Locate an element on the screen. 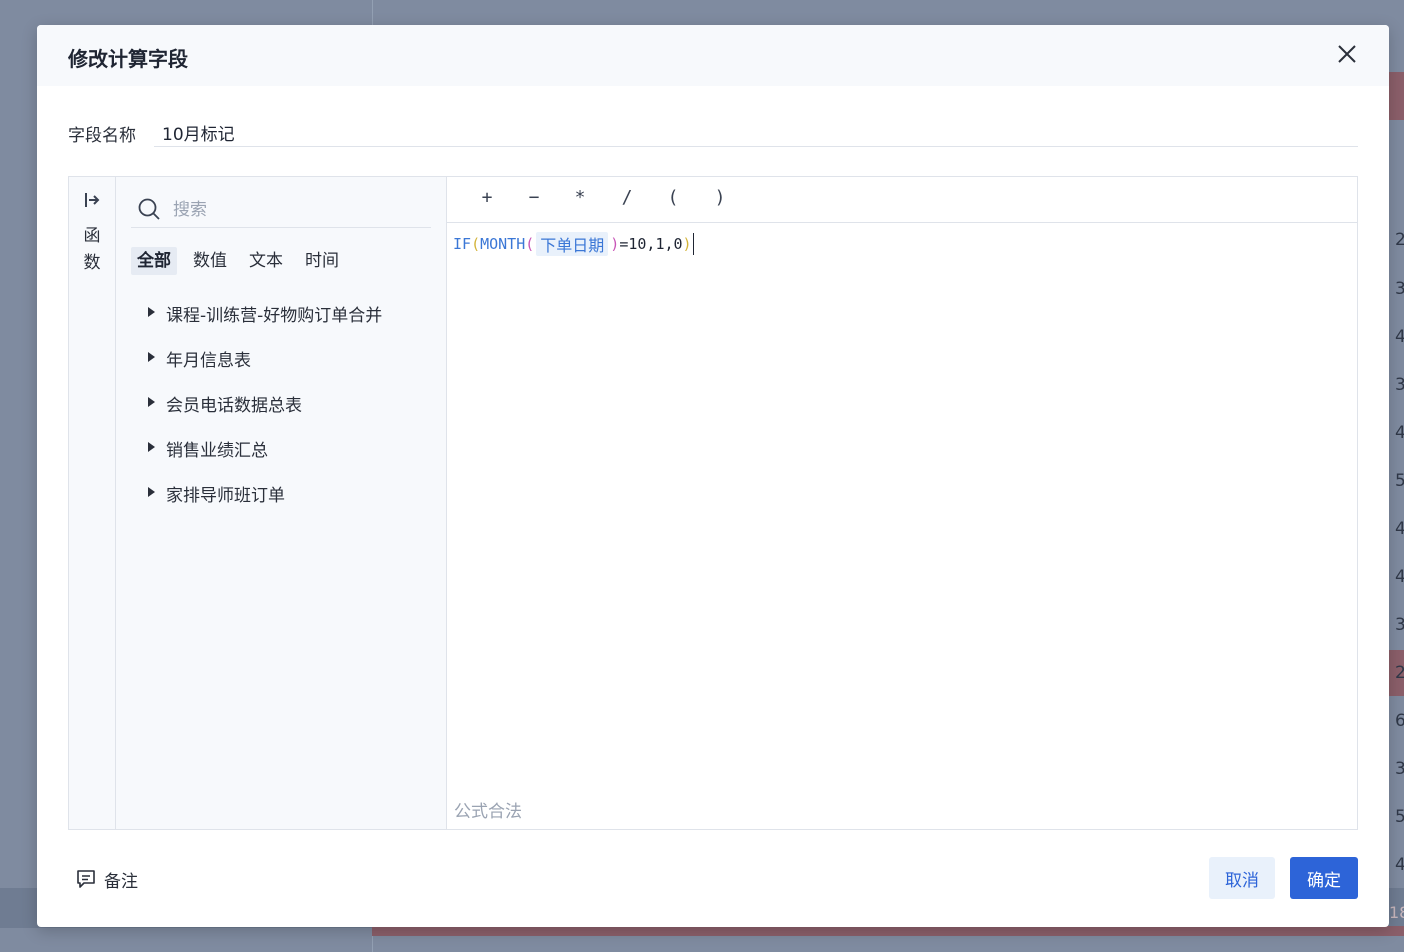  note-button: 备注 is located at coordinates (107, 879).